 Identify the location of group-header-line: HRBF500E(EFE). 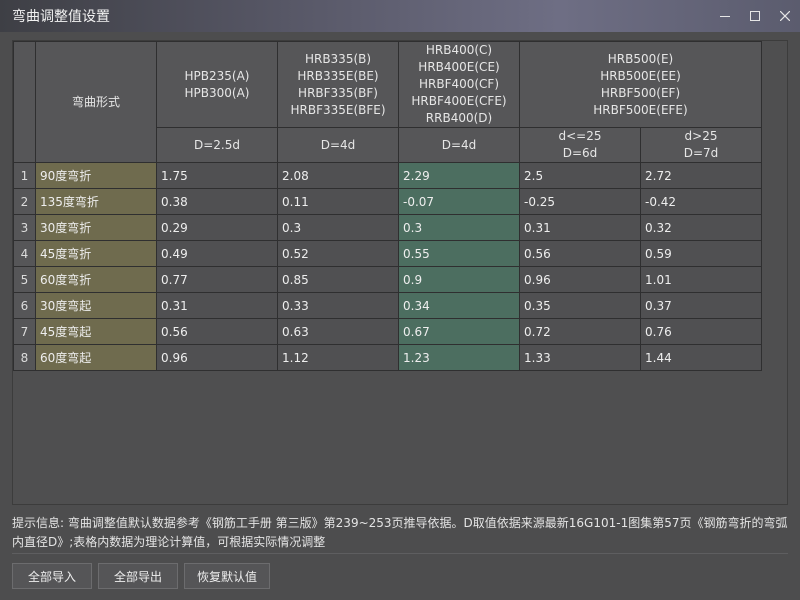
(640, 109).